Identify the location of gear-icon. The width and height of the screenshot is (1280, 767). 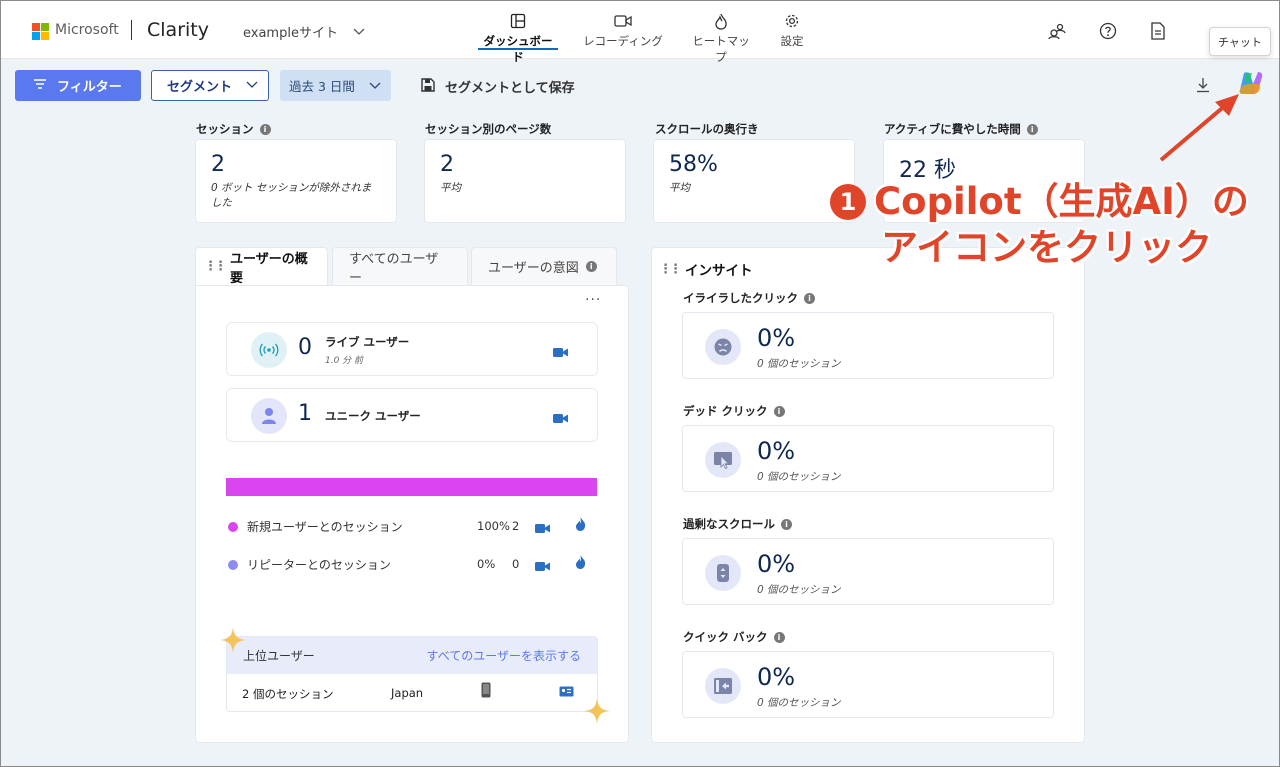
(792, 21).